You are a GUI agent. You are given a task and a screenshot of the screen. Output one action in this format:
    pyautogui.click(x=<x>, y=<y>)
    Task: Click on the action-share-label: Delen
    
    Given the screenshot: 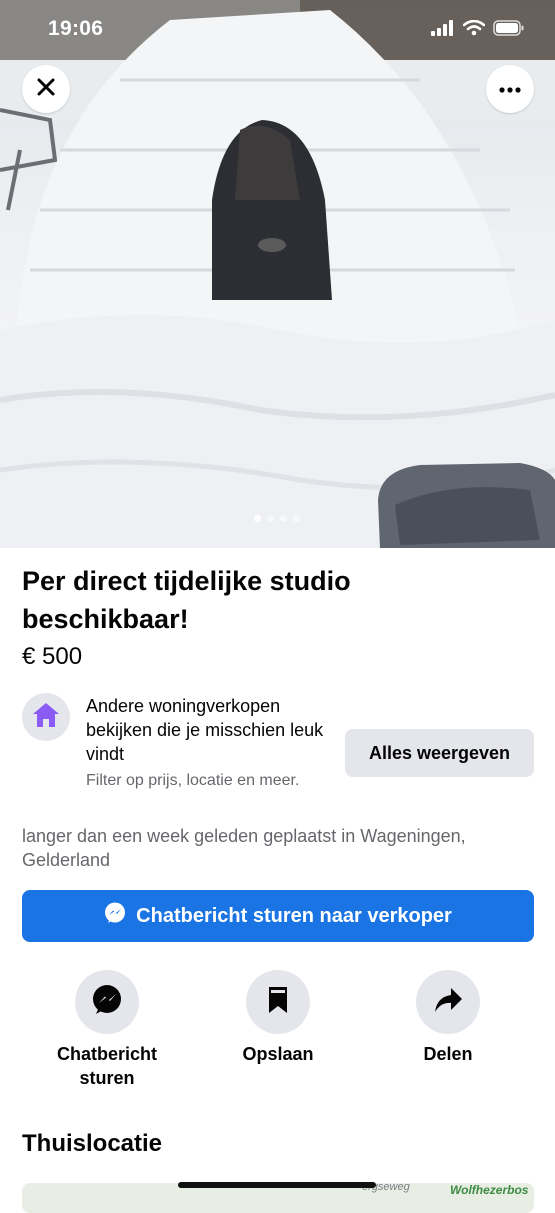 What is the action you would take?
    pyautogui.click(x=448, y=1054)
    